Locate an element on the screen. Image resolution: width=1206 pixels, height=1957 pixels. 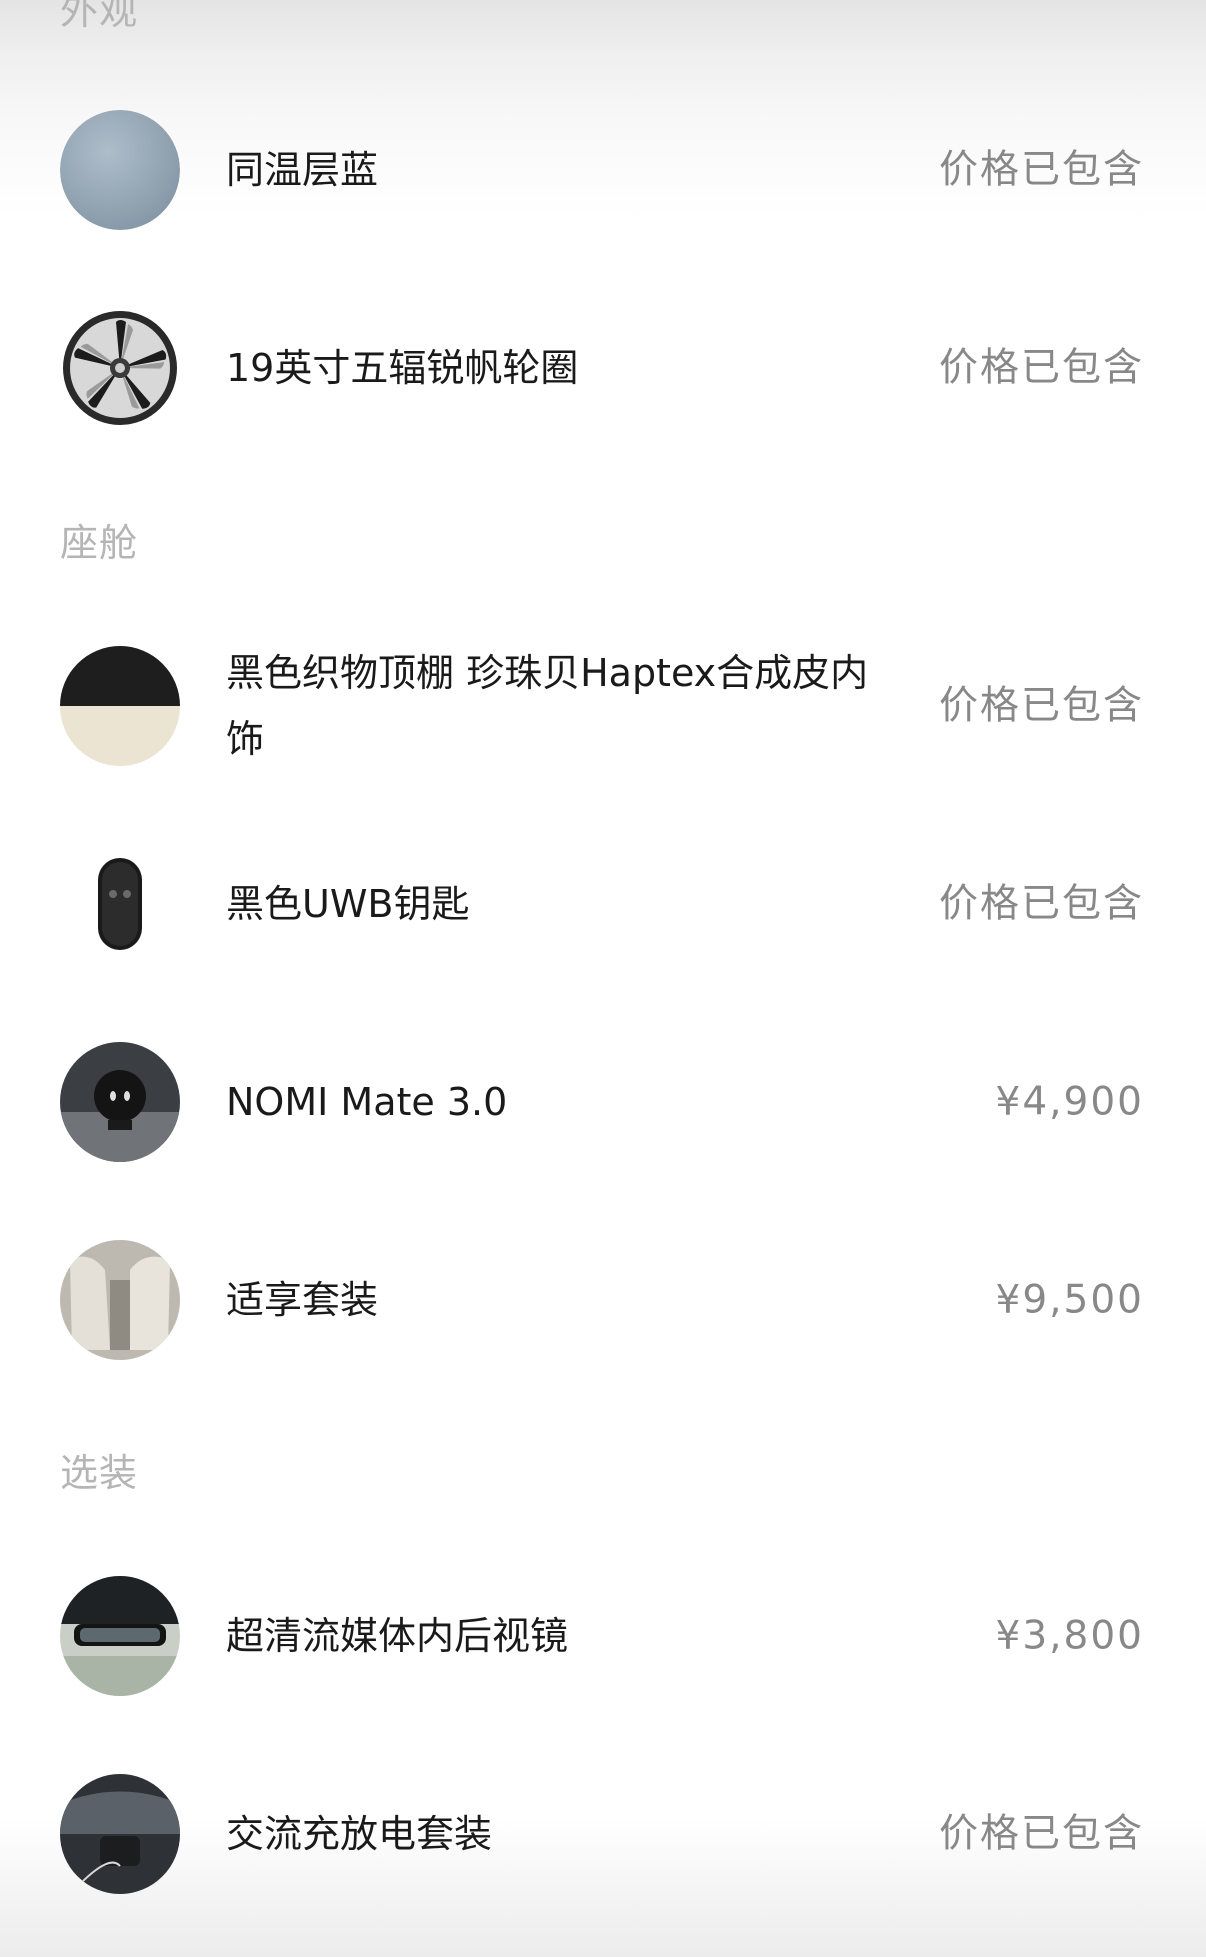
option-name: 适享套装 is located at coordinates (302, 1300).